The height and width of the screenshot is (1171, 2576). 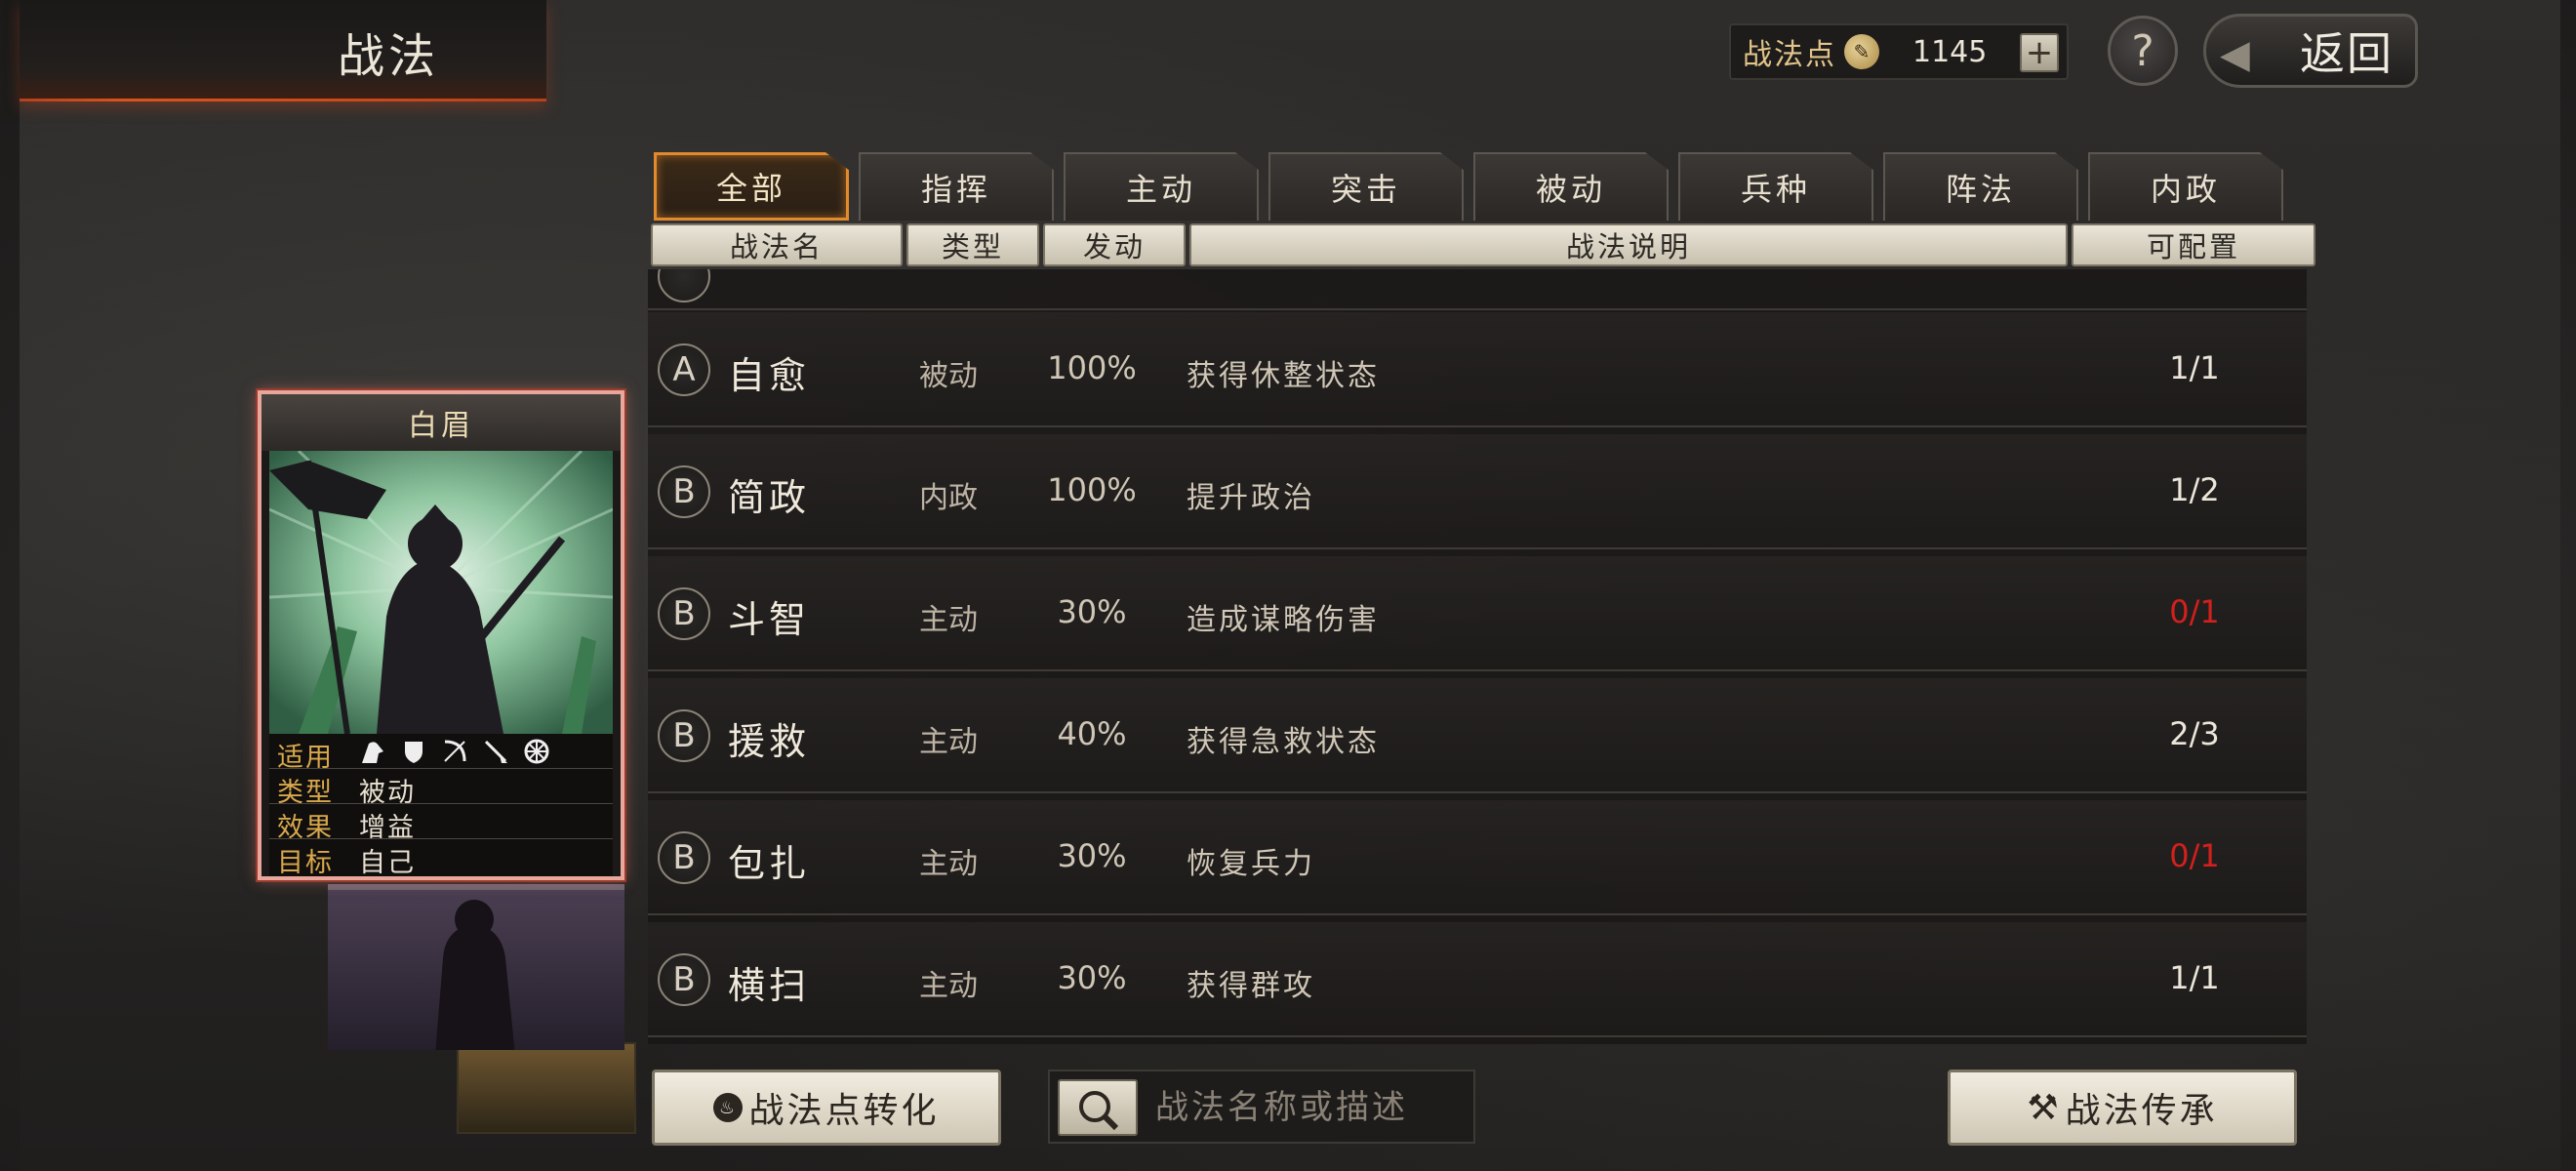 I want to click on tab-active: 主动, so click(x=1161, y=186).